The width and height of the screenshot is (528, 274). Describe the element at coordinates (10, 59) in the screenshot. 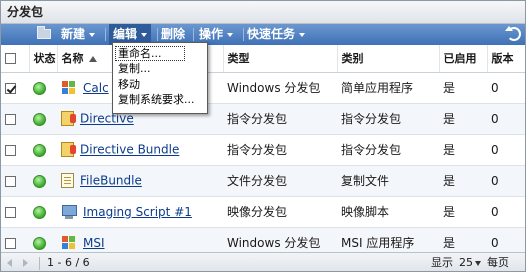

I see `select-all-checkbox` at that location.